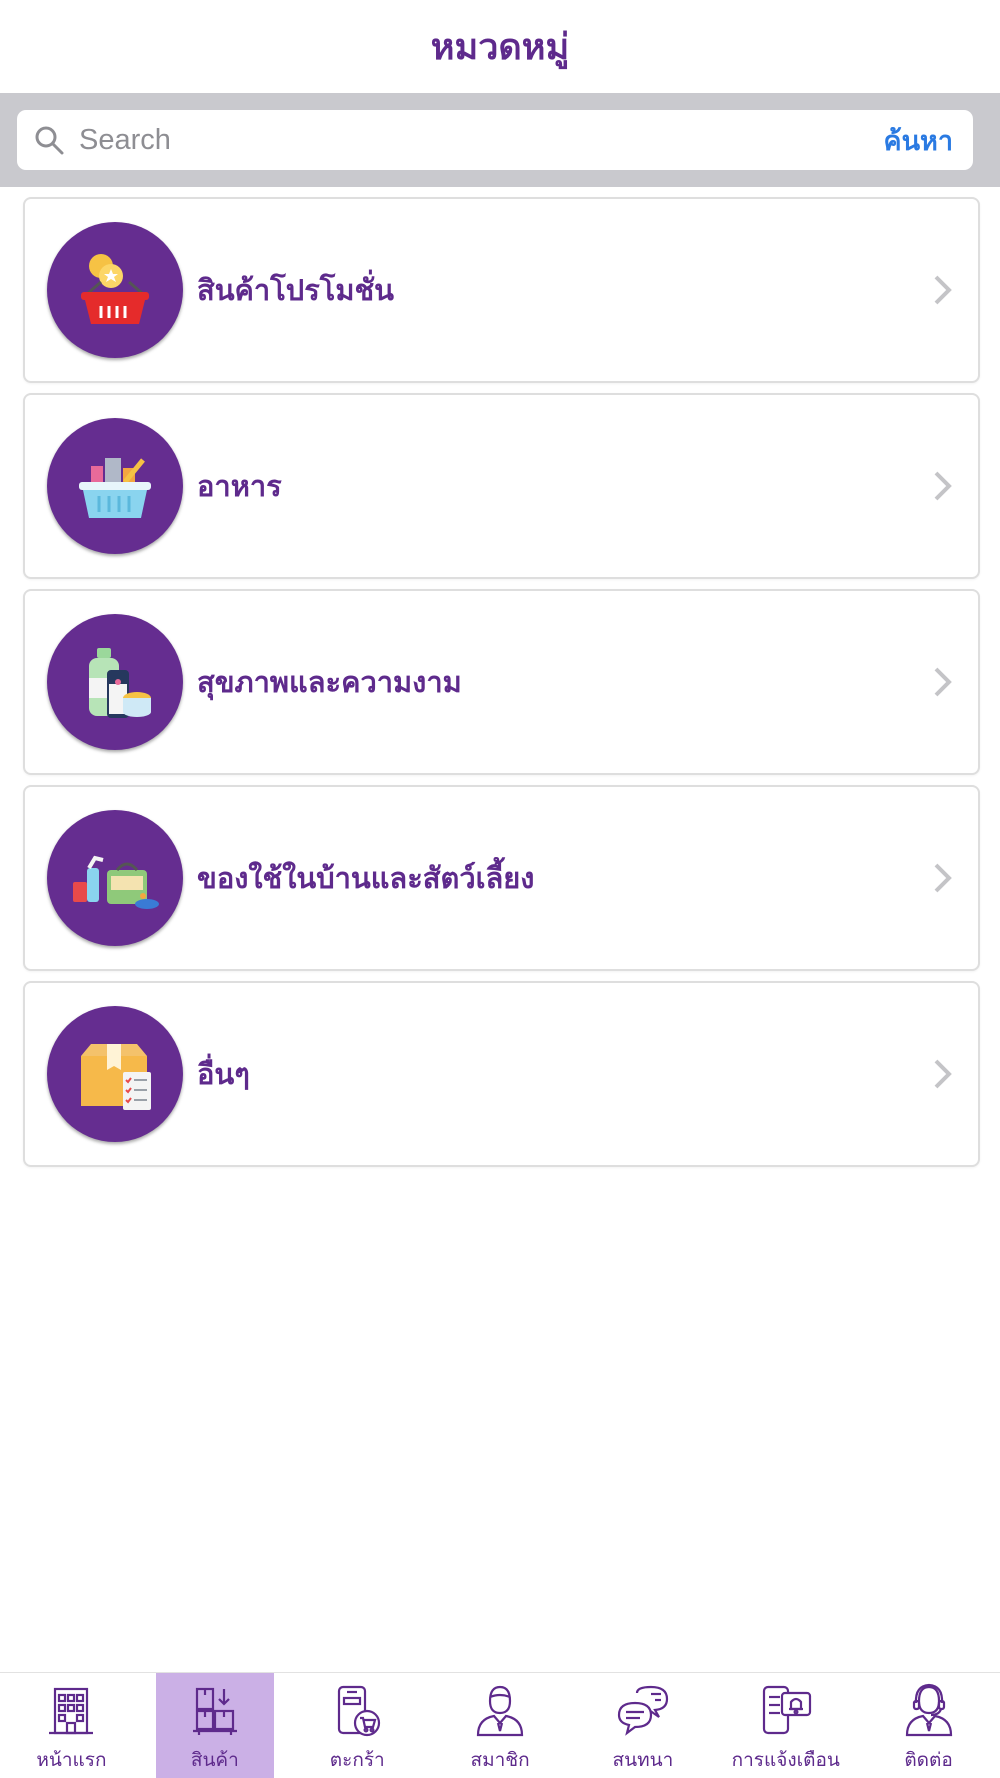  I want to click on category-item-food: อาหาร, so click(501, 486).